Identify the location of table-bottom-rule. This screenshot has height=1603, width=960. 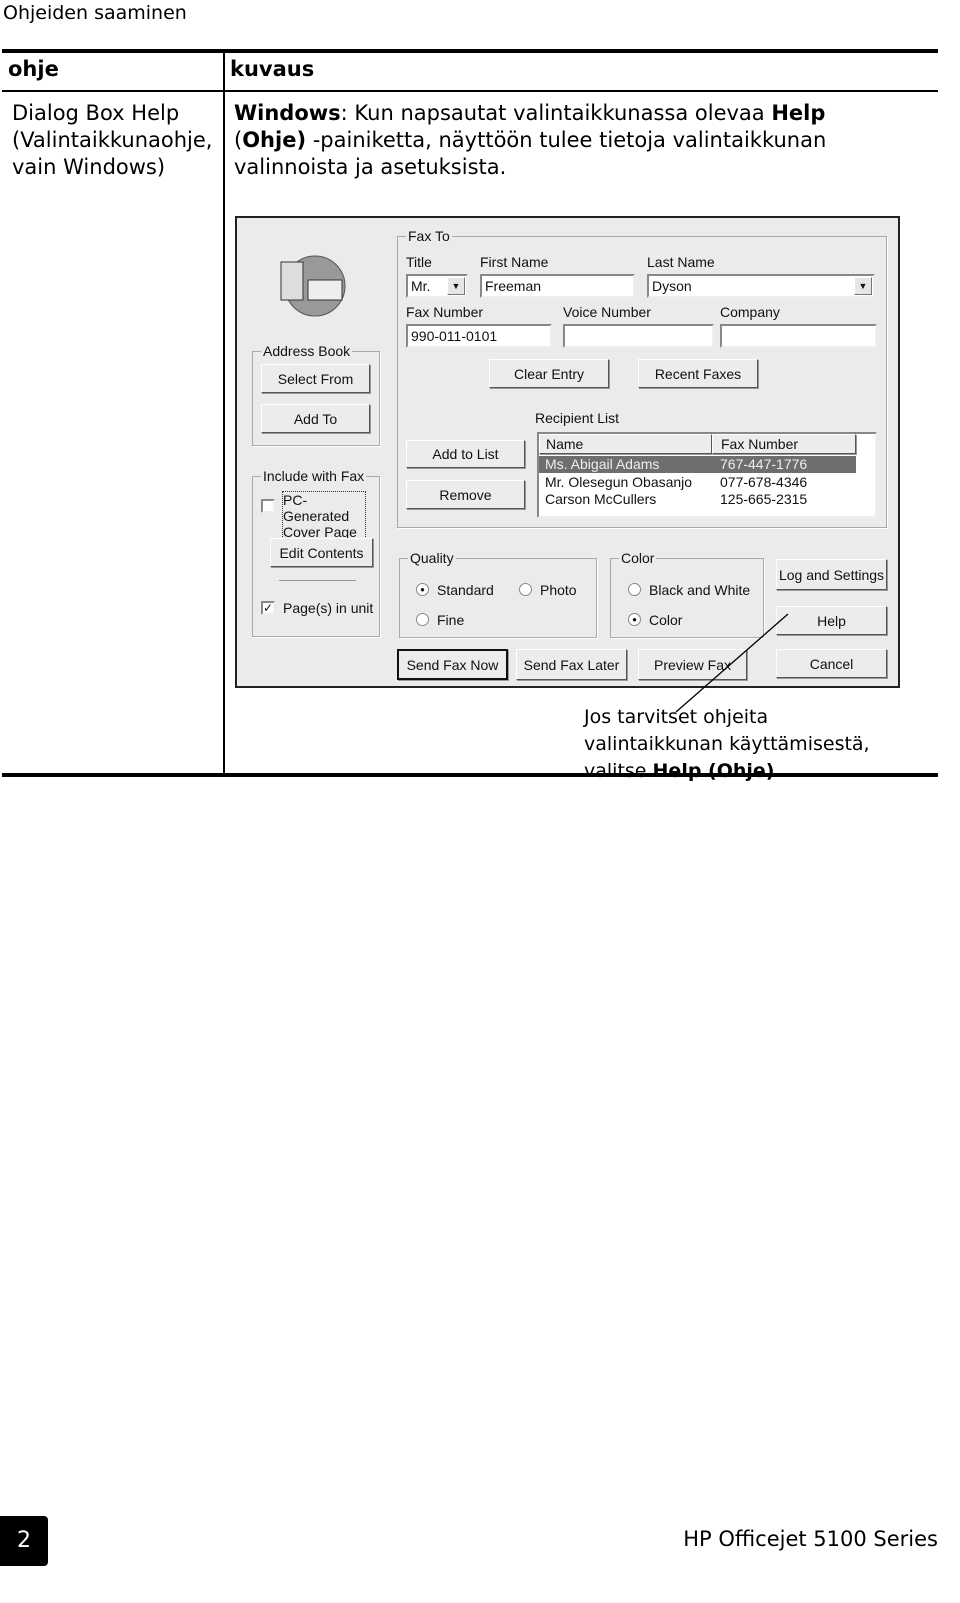
(470, 775).